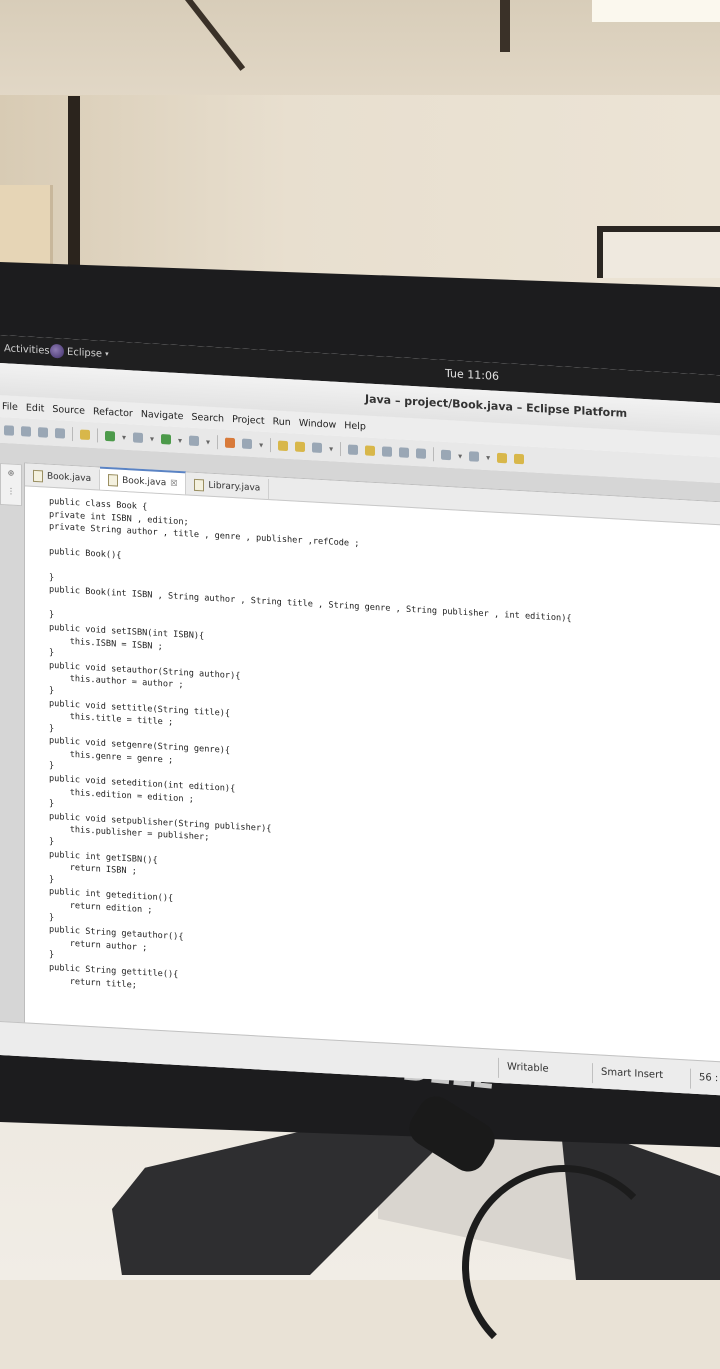 The width and height of the screenshot is (720, 1369). Describe the element at coordinates (207, 417) in the screenshot. I see `menu-search: Search` at that location.